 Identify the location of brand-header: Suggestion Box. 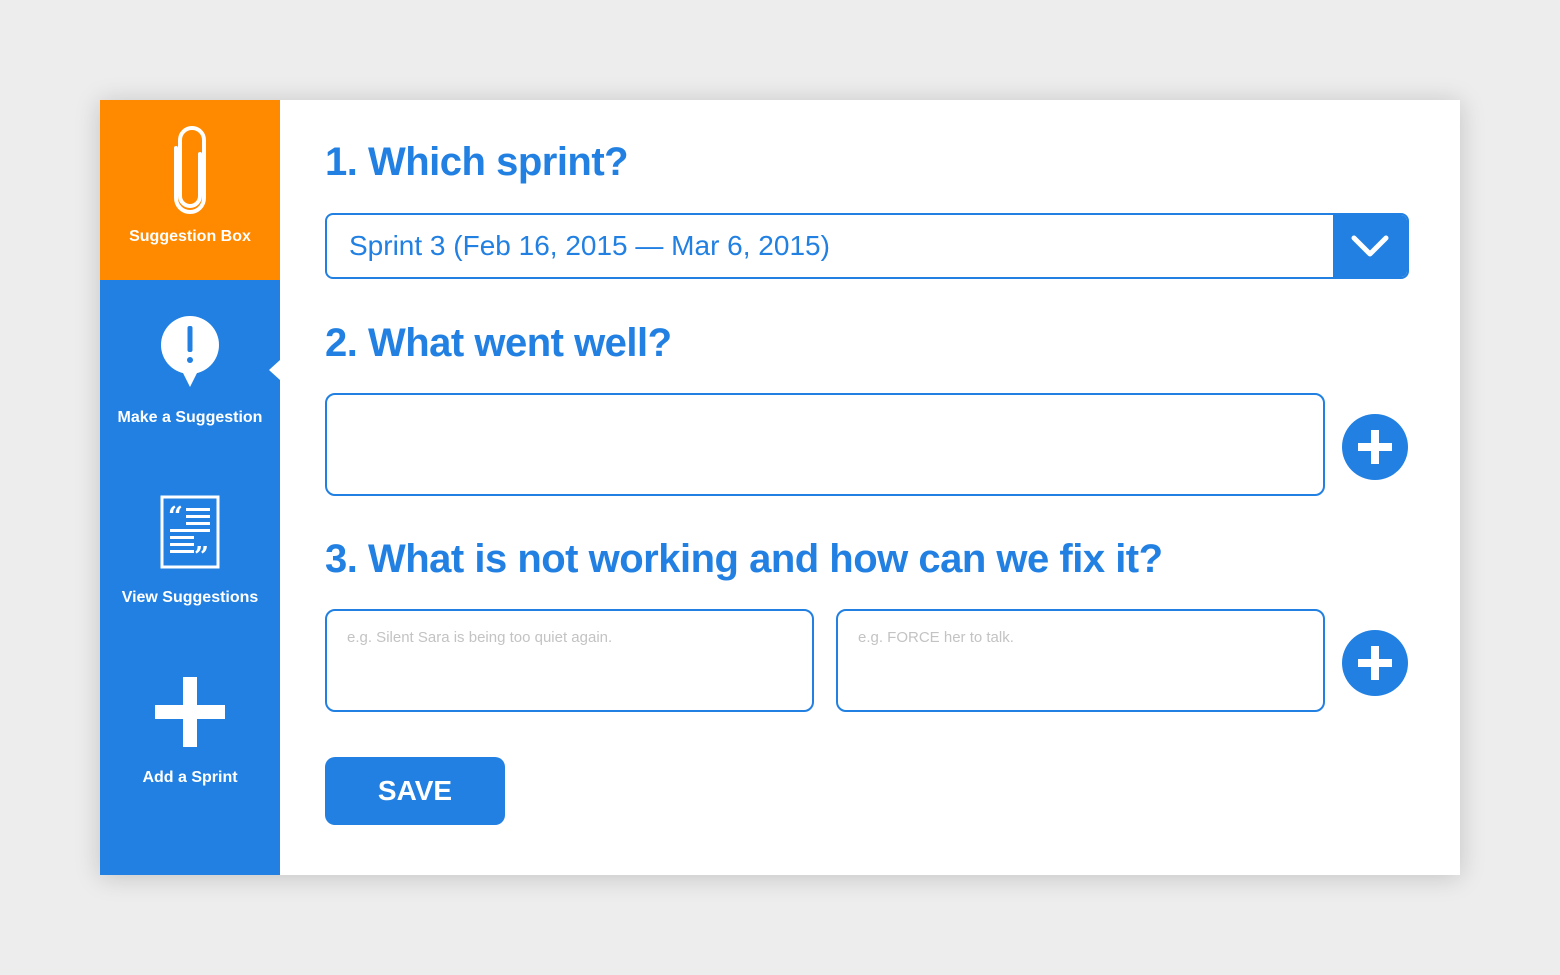
(190, 190).